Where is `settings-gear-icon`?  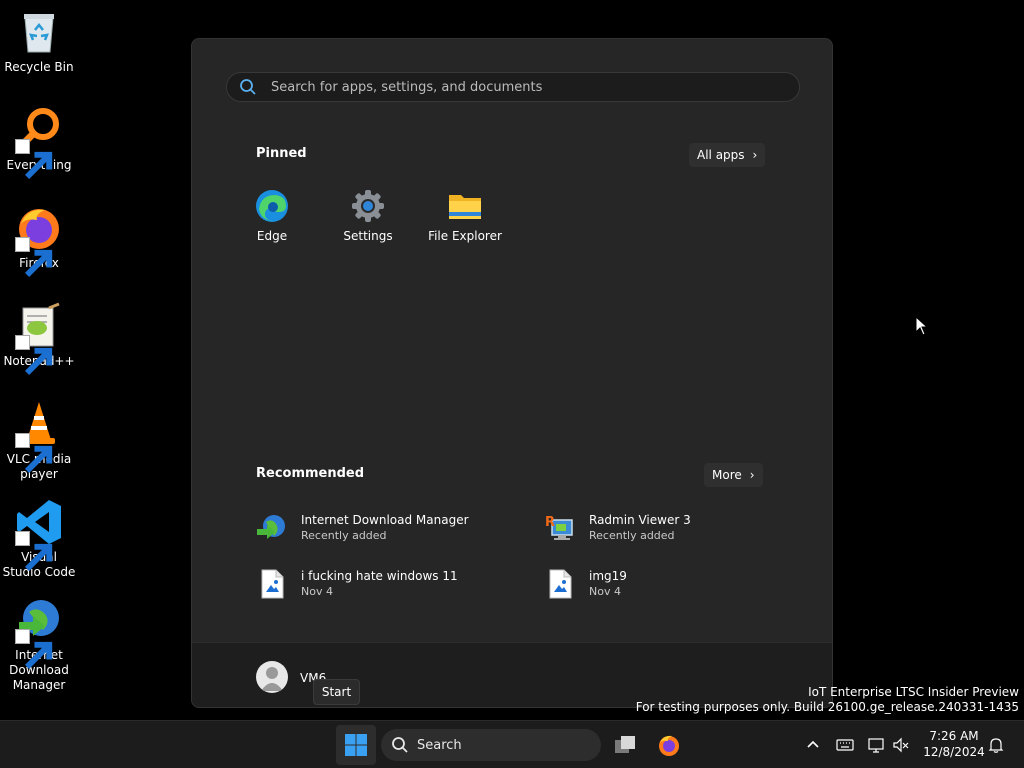 settings-gear-icon is located at coordinates (368, 206).